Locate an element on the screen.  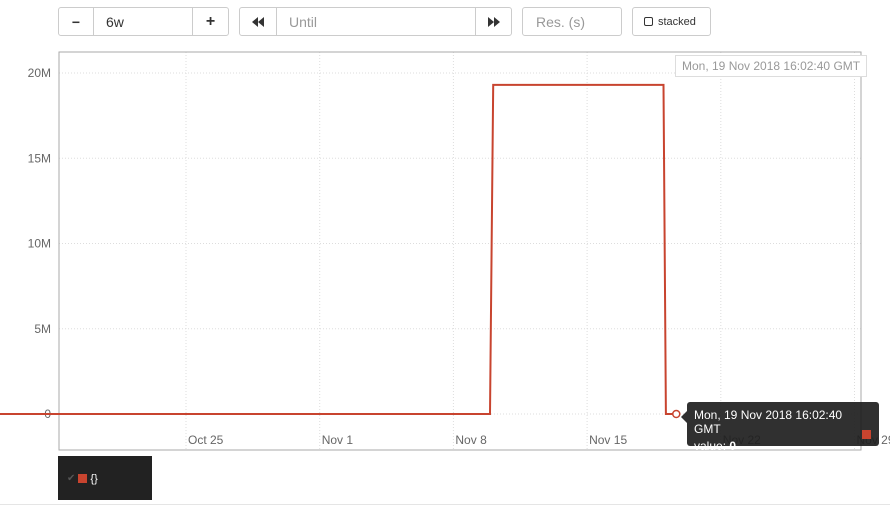
data-tooltip: Mon, 19 Nov 2018 16:02:40 GMT value: 0 is located at coordinates (780, 427).